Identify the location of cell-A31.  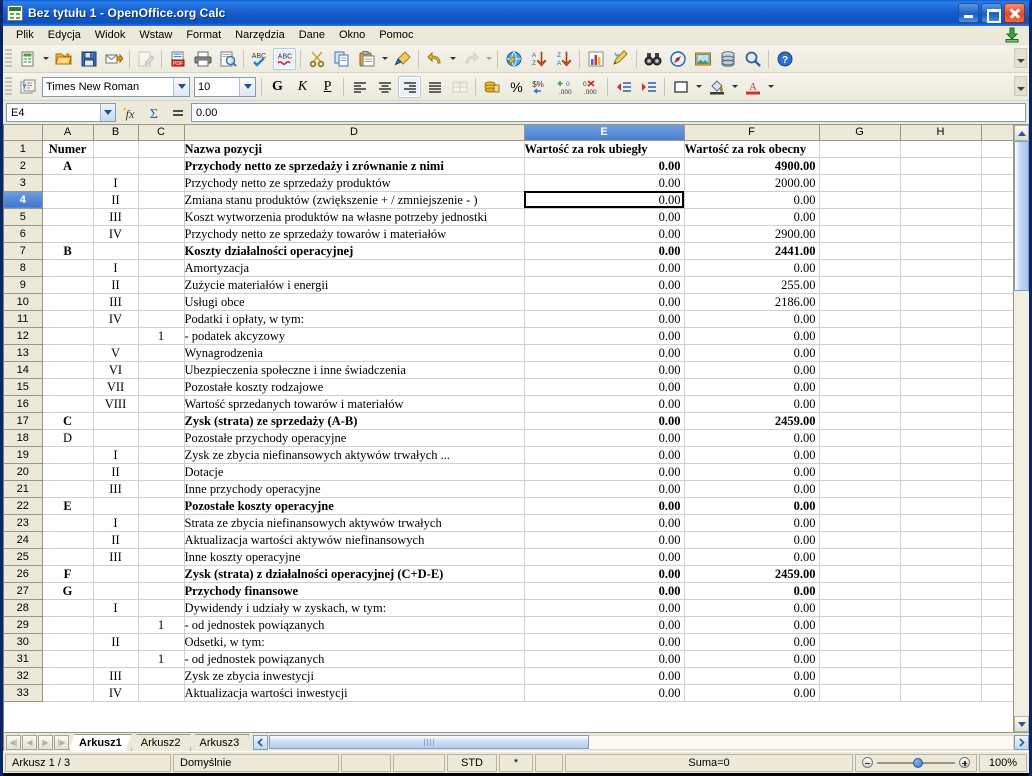
(68, 659).